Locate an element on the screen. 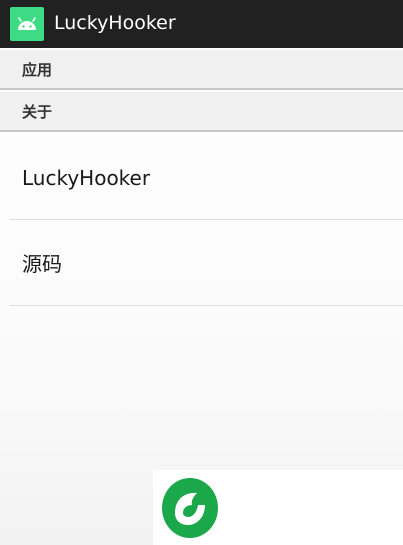  app-title: LuckyHooker is located at coordinates (115, 23).